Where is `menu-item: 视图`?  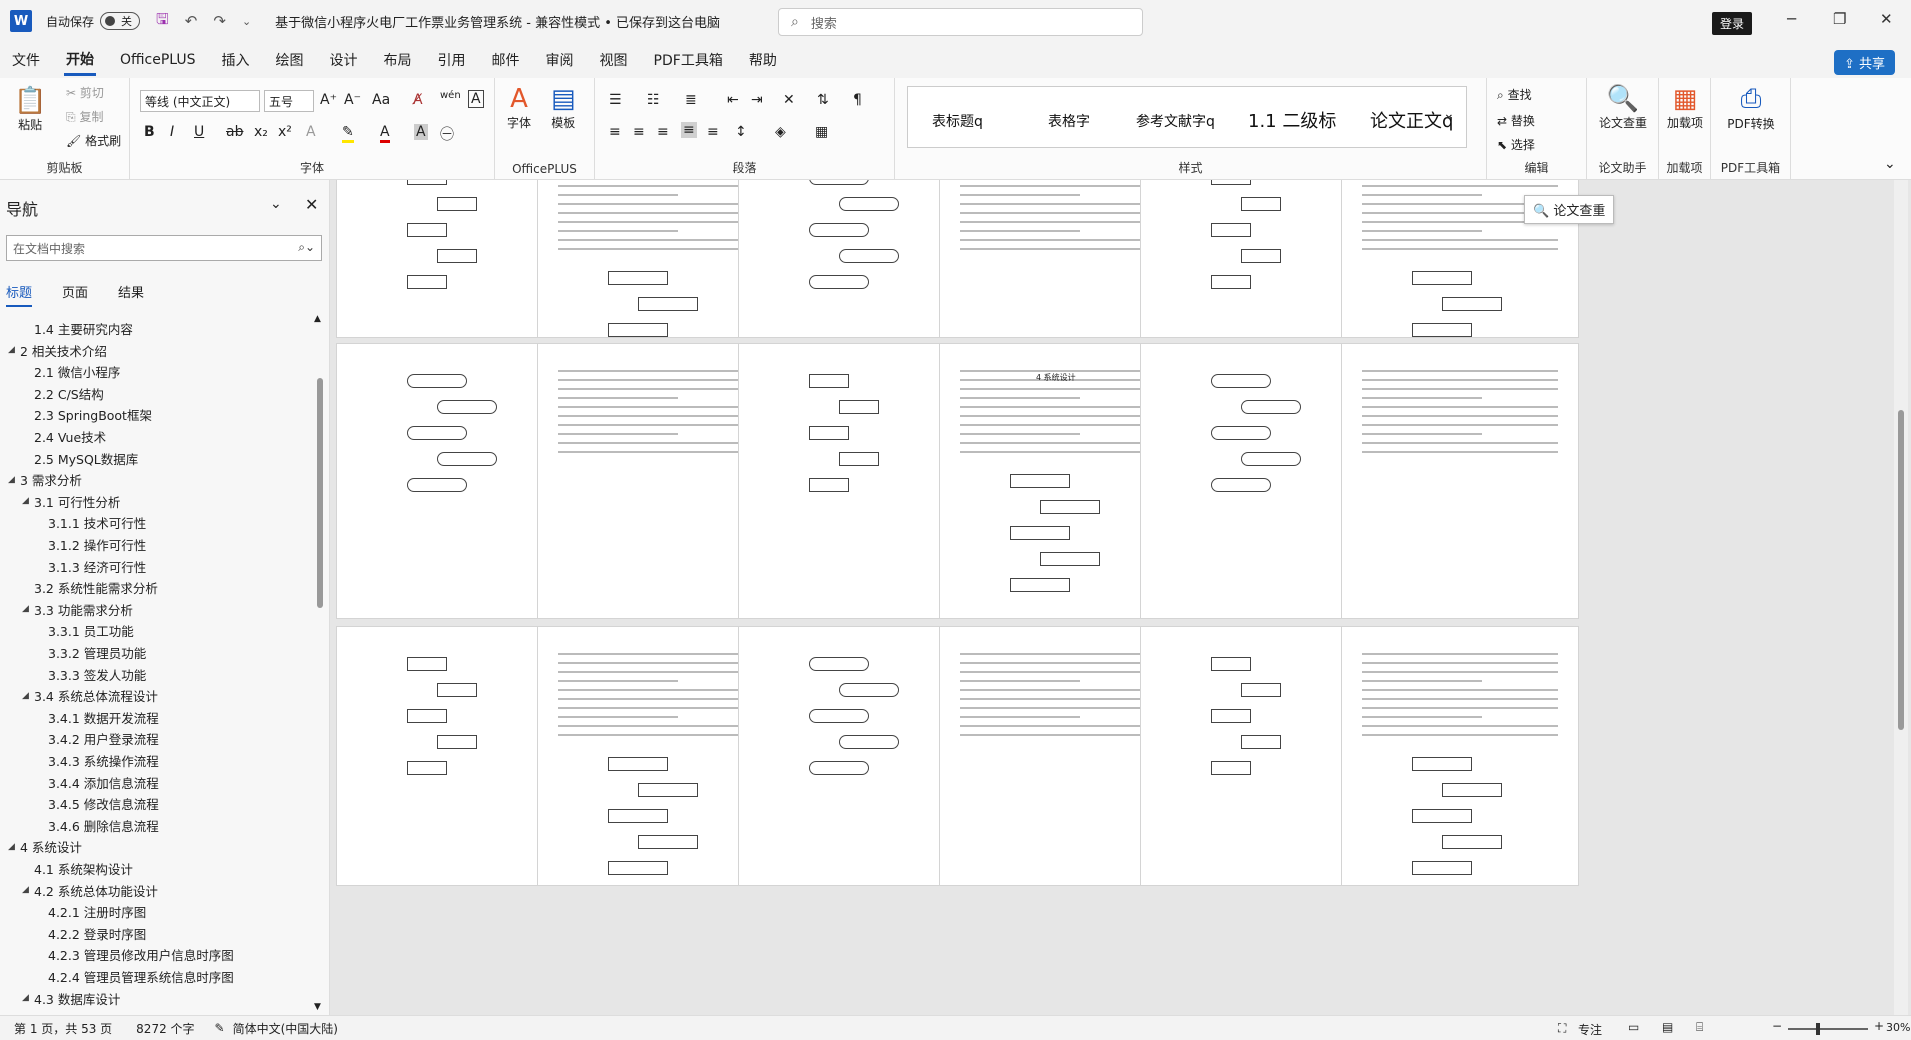 menu-item: 视图 is located at coordinates (614, 60).